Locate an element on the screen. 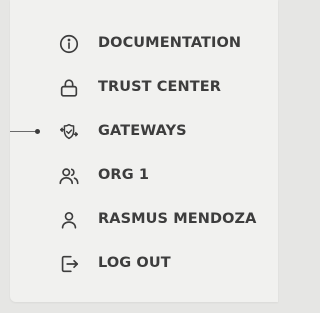 This screenshot has height=313, width=320. user-icon is located at coordinates (69, 220).